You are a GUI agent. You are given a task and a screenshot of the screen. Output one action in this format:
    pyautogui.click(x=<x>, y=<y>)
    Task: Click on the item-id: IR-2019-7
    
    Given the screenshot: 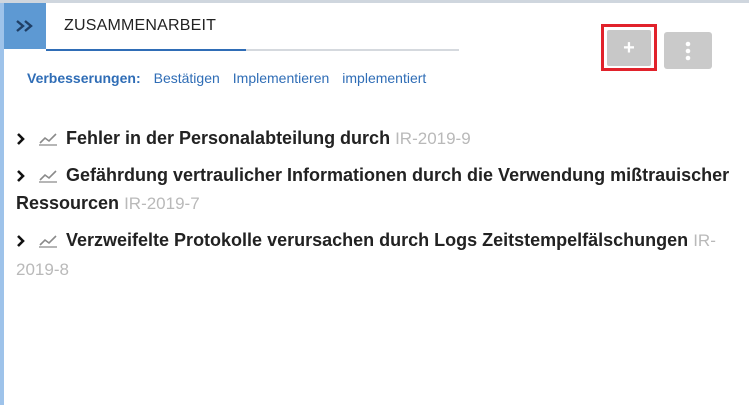 What is the action you would take?
    pyautogui.click(x=162, y=203)
    